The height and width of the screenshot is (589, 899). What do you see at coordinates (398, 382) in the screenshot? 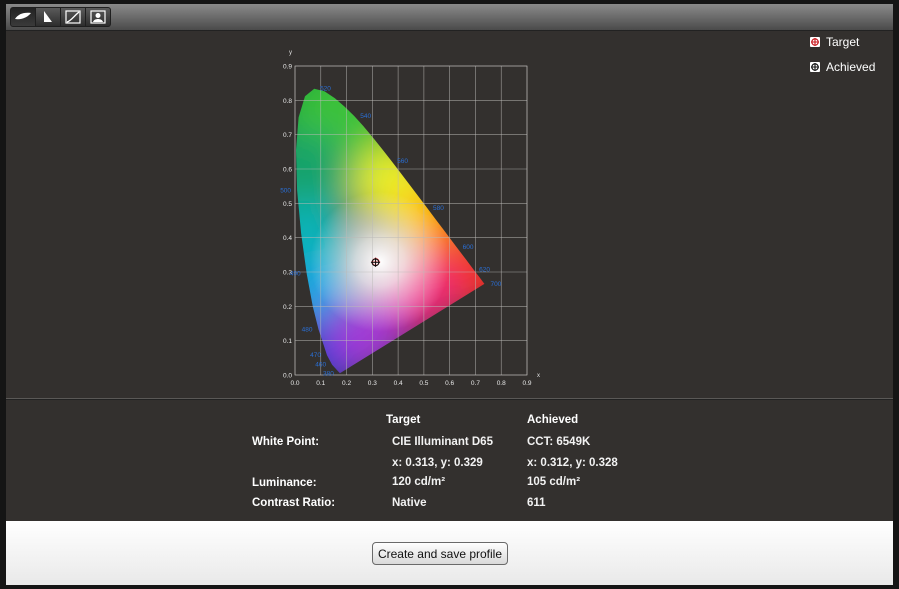
I see `x-tick-label: 0.4` at bounding box center [398, 382].